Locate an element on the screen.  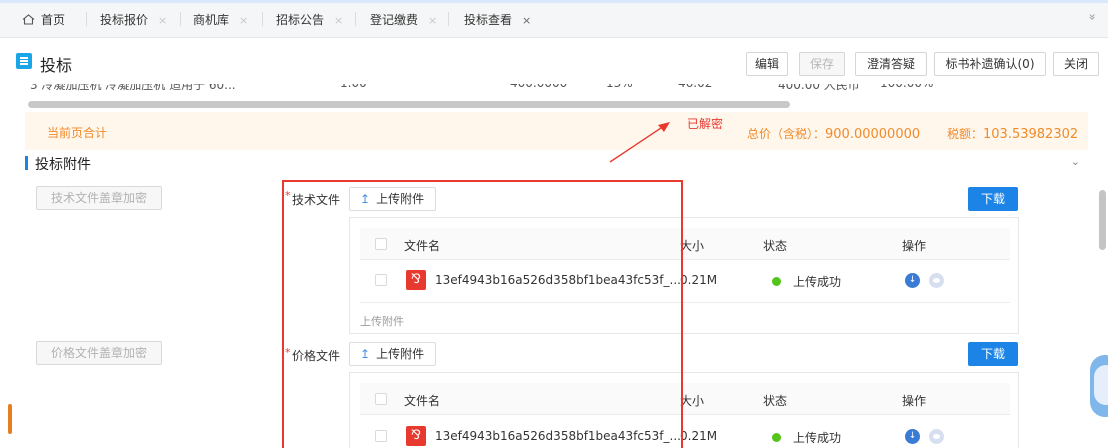
tab-bid-quote: 投标报价 × is located at coordinates (133, 20).